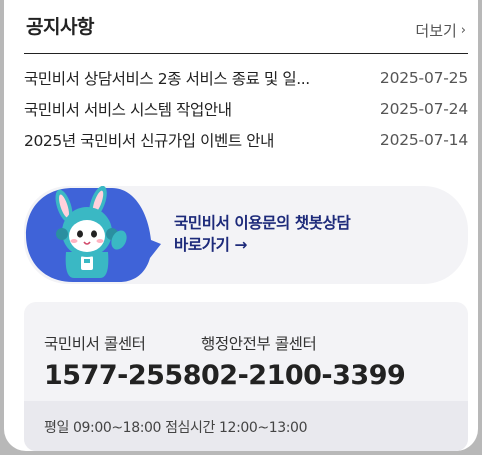 Image resolution: width=482 pixels, height=455 pixels. What do you see at coordinates (262, 223) in the screenshot?
I see `chatbot-line1: 국민비서 이용문의 챗봇상담` at bounding box center [262, 223].